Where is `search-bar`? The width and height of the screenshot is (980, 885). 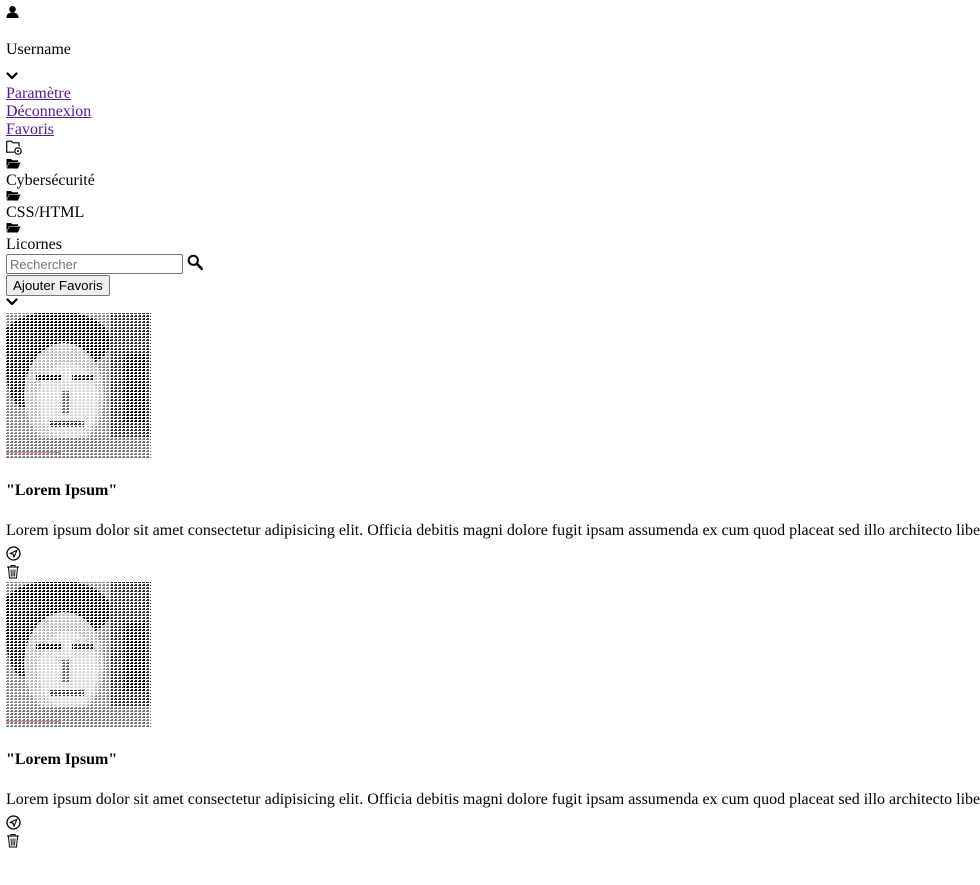 search-bar is located at coordinates (493, 264).